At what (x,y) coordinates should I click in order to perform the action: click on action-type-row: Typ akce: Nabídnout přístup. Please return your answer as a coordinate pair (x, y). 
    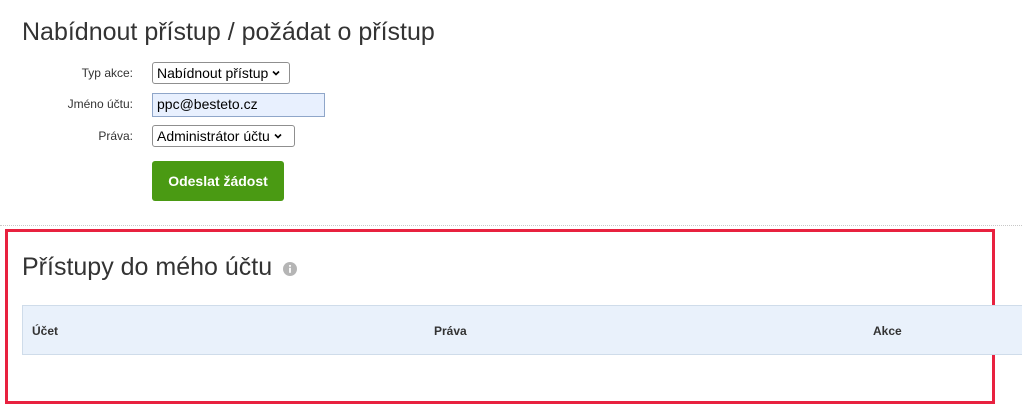
    Looking at the image, I should click on (200, 74).